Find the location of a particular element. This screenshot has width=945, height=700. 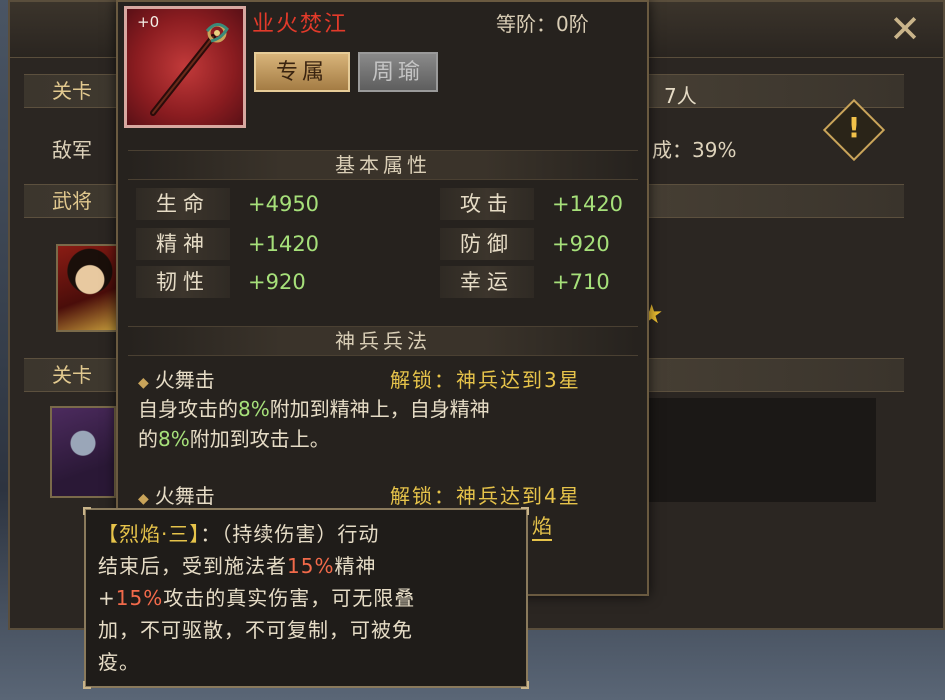

hero-portrait-slot is located at coordinates (87, 288).